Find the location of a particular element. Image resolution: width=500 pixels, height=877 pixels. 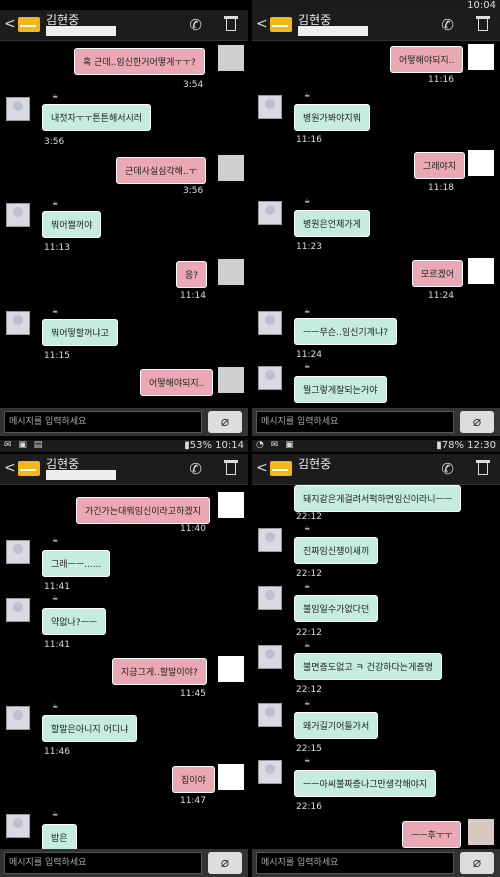

message-time: 11:13 is located at coordinates (57, 248).